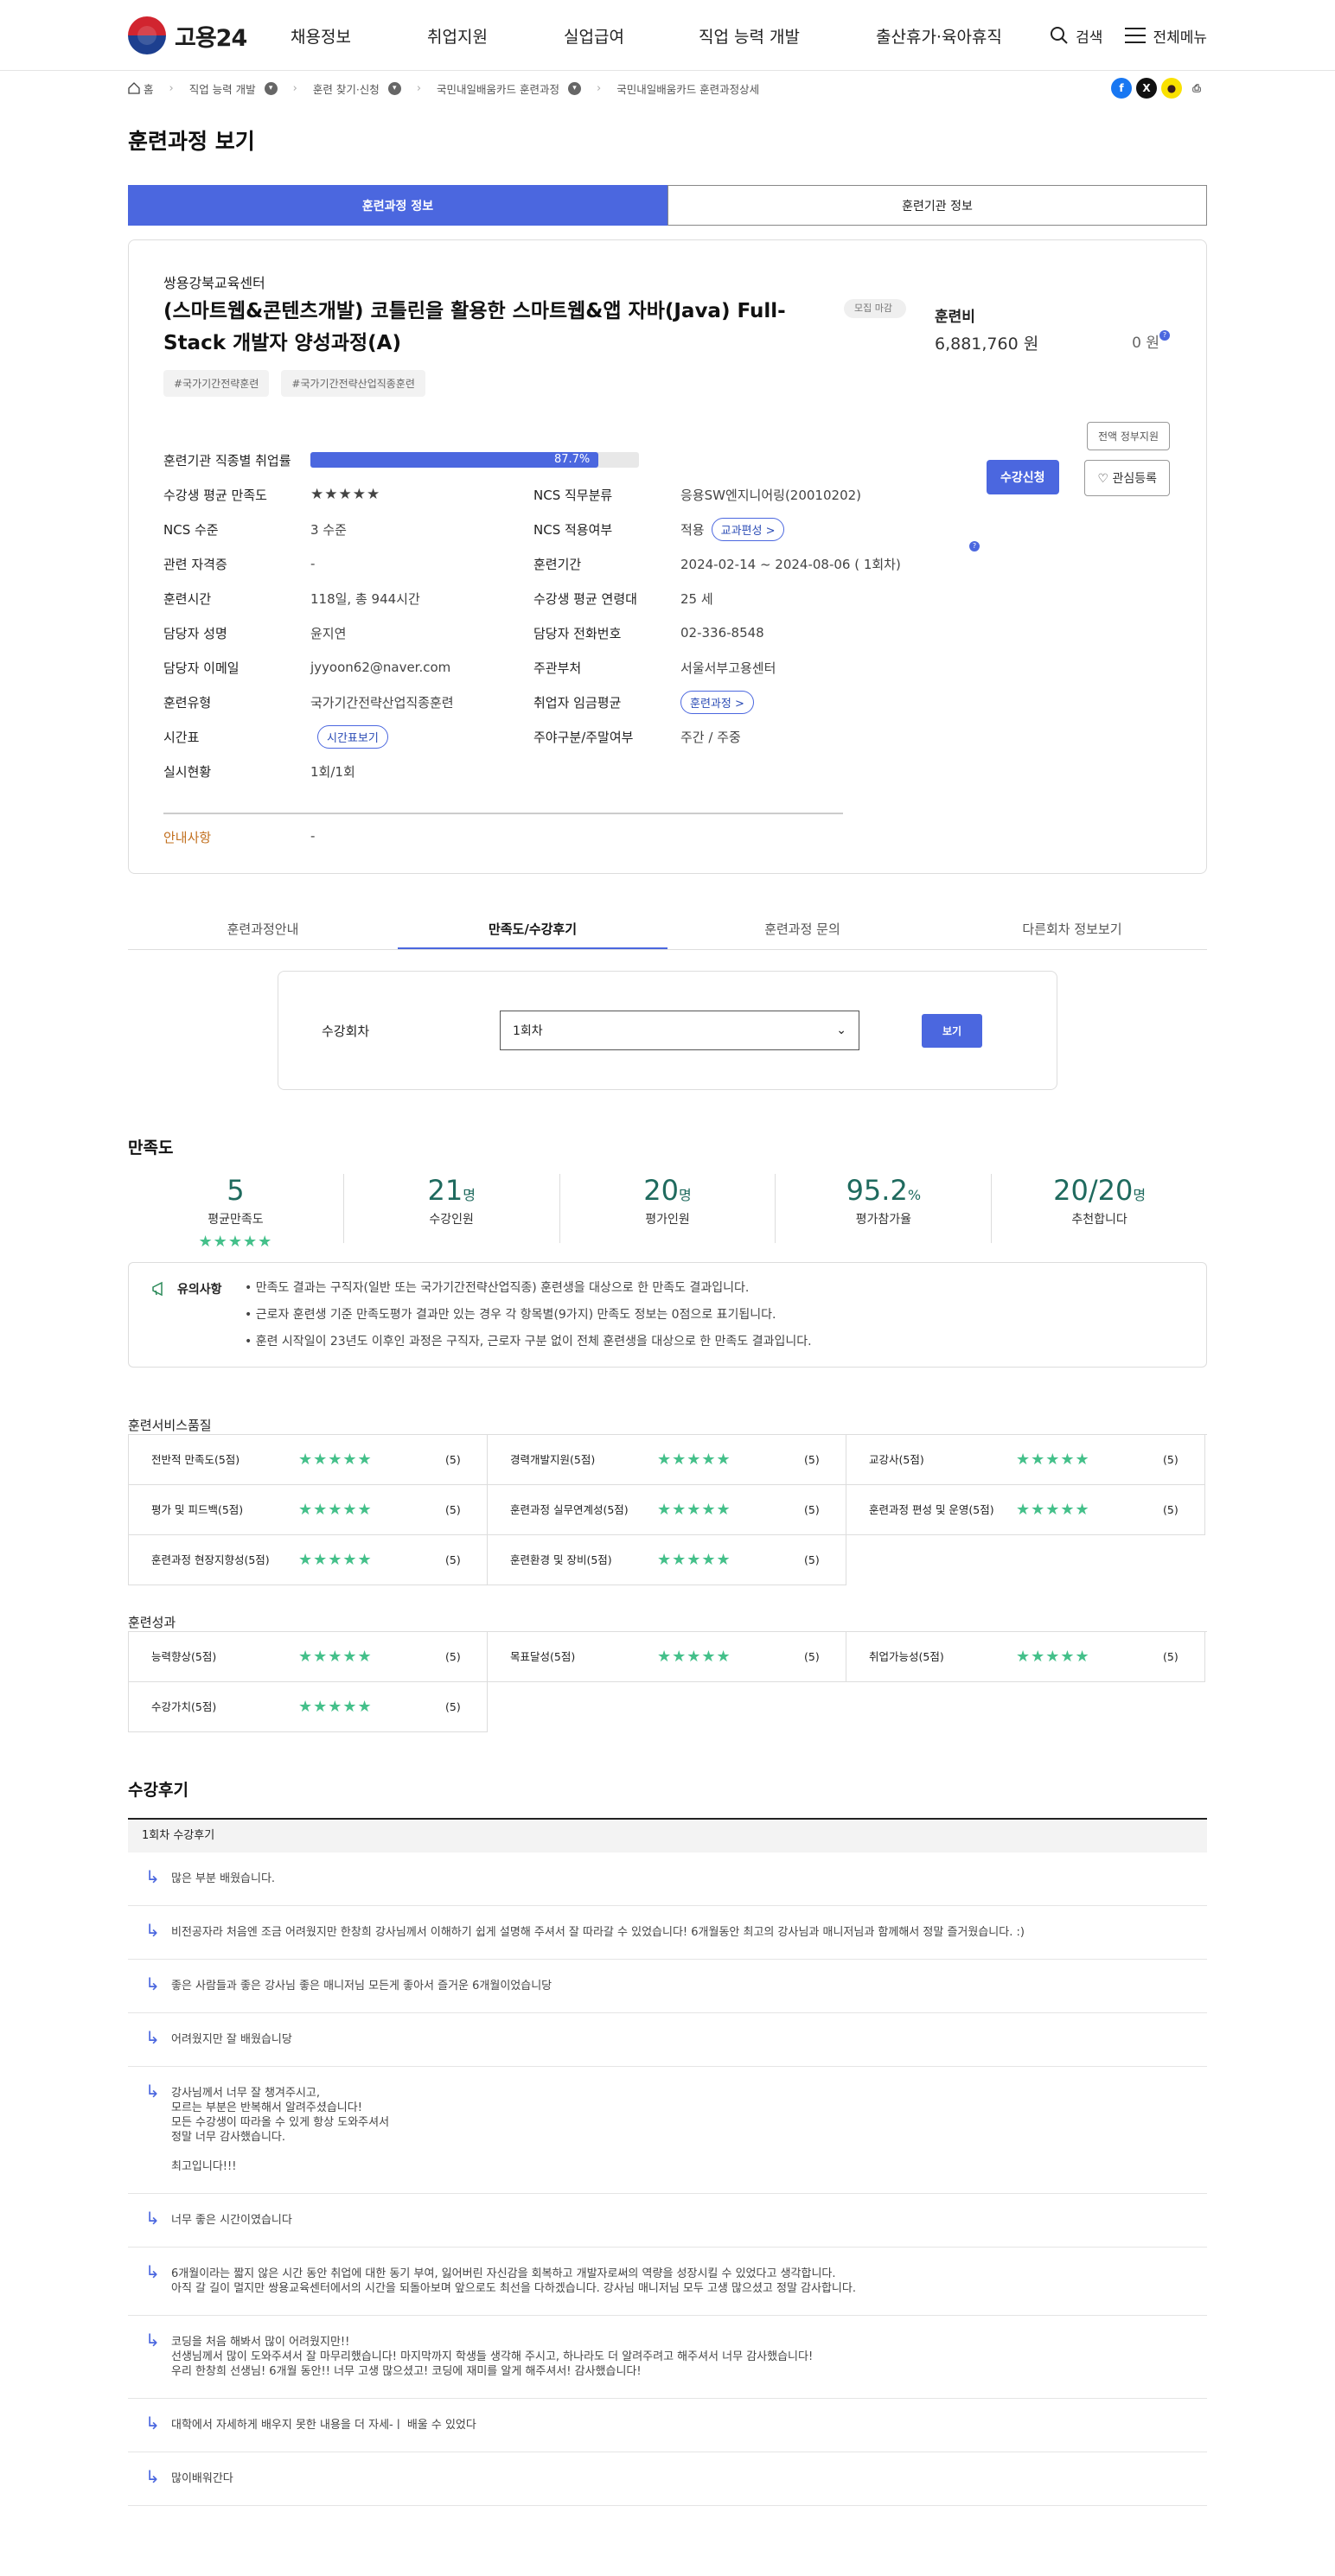  I want to click on tab-course-guide: 훈련과정안내, so click(263, 929).